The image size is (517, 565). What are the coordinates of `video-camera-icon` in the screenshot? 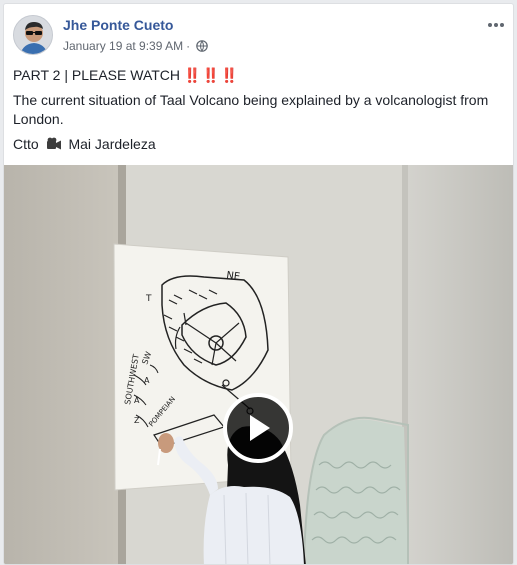 It's located at (54, 146).